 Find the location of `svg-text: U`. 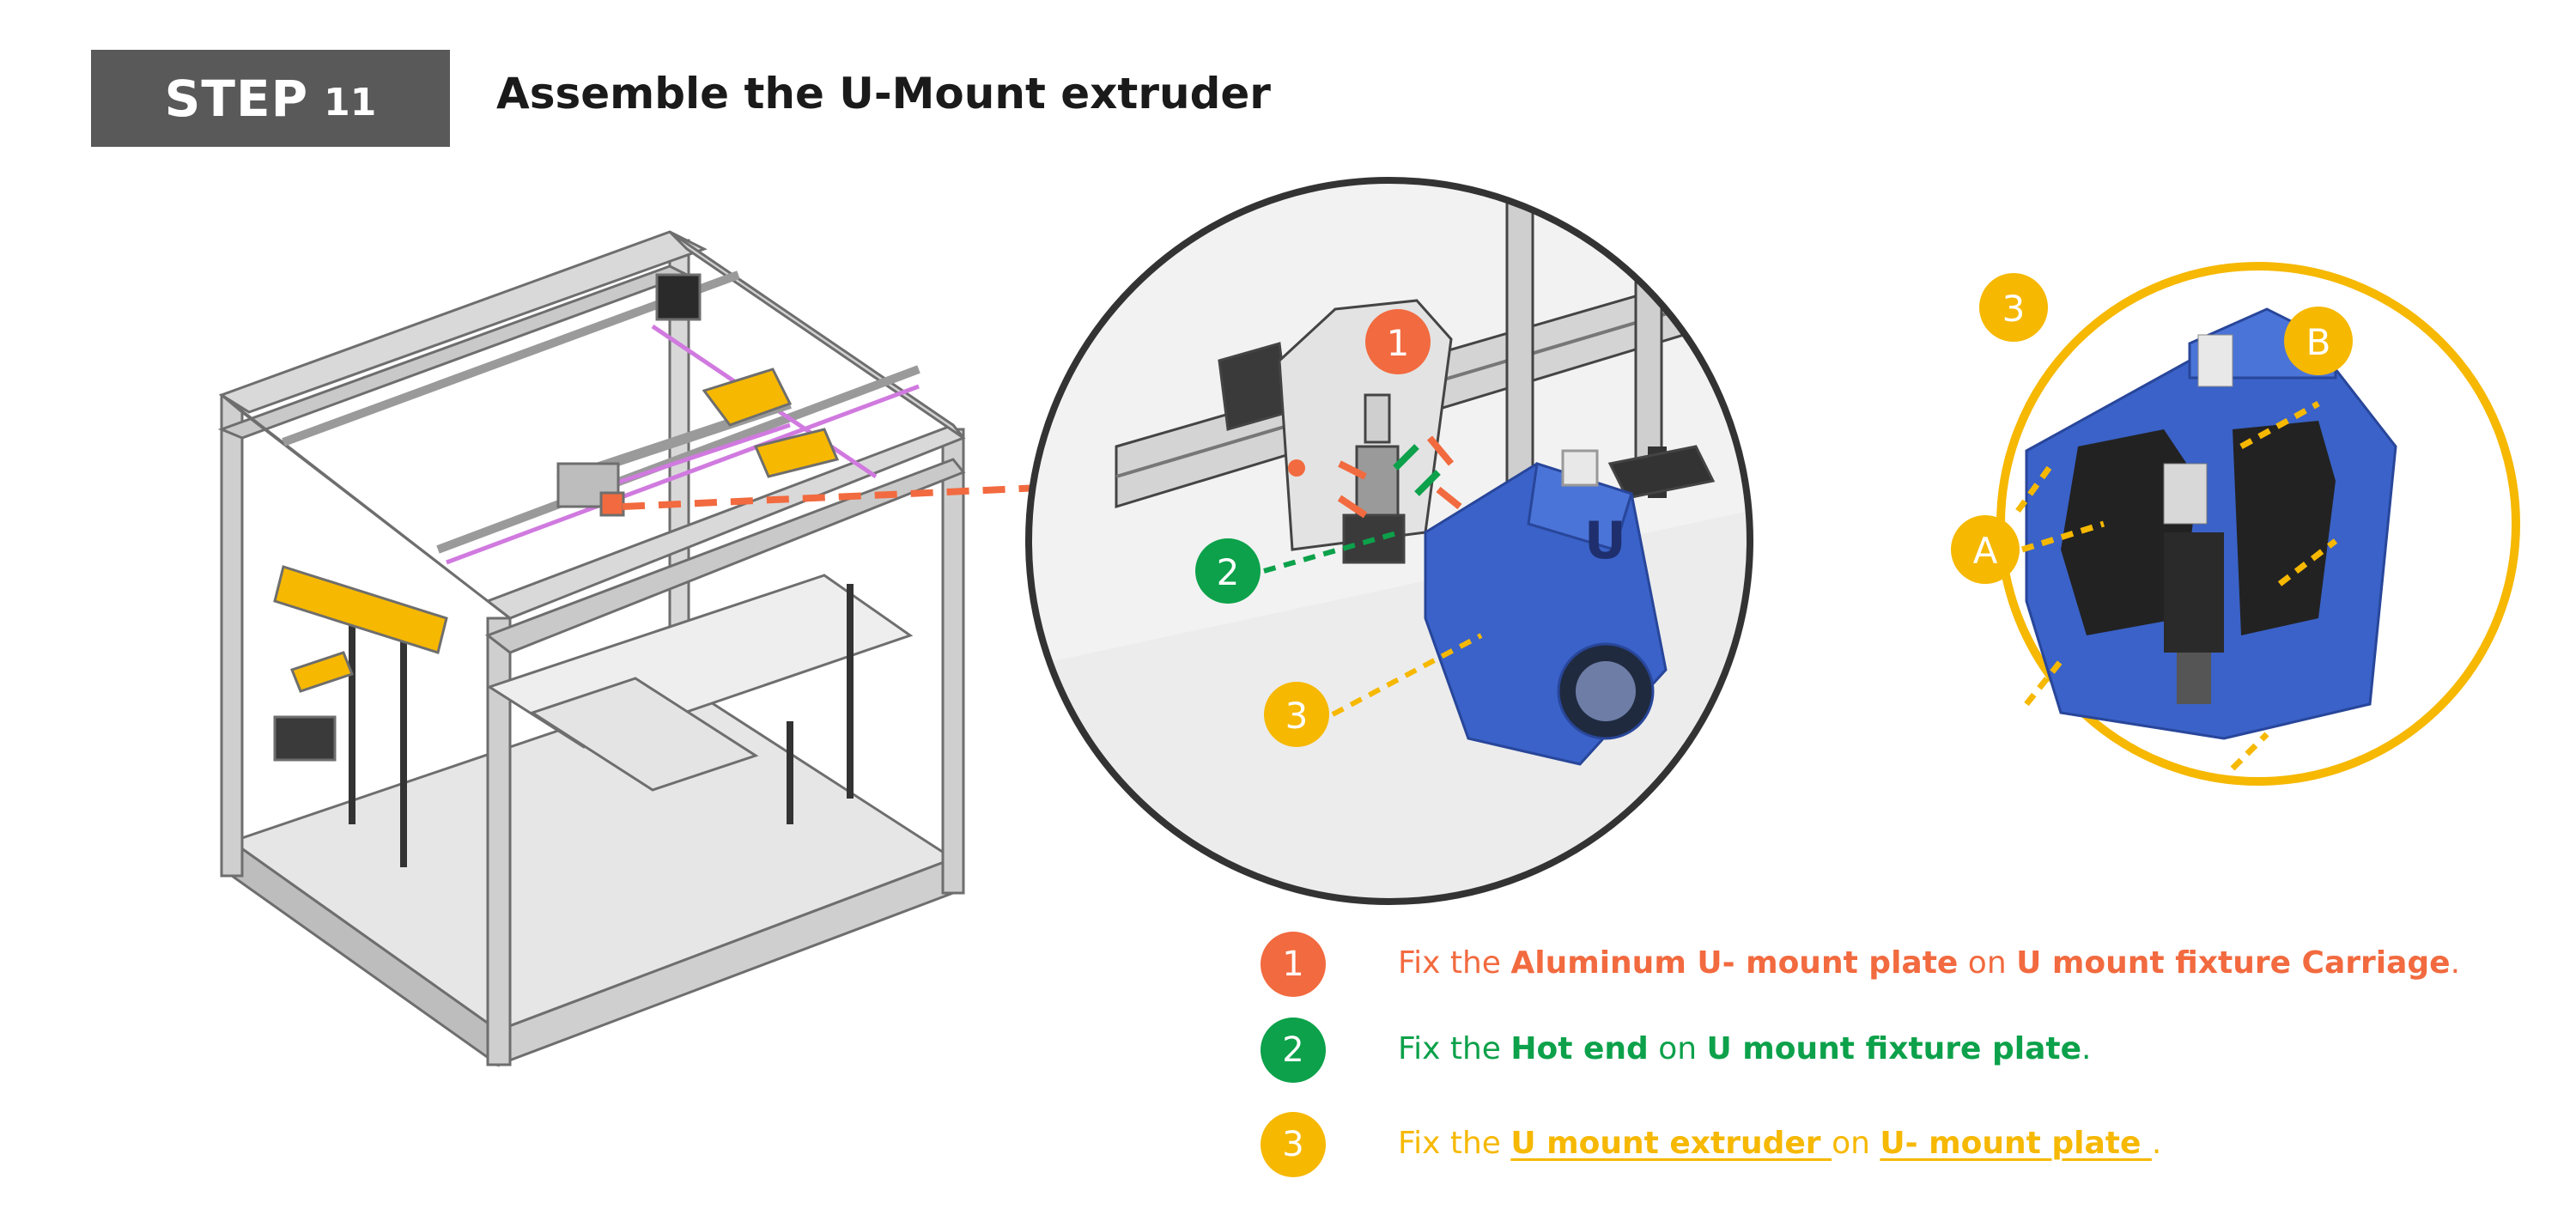

svg-text: U is located at coordinates (1605, 541).